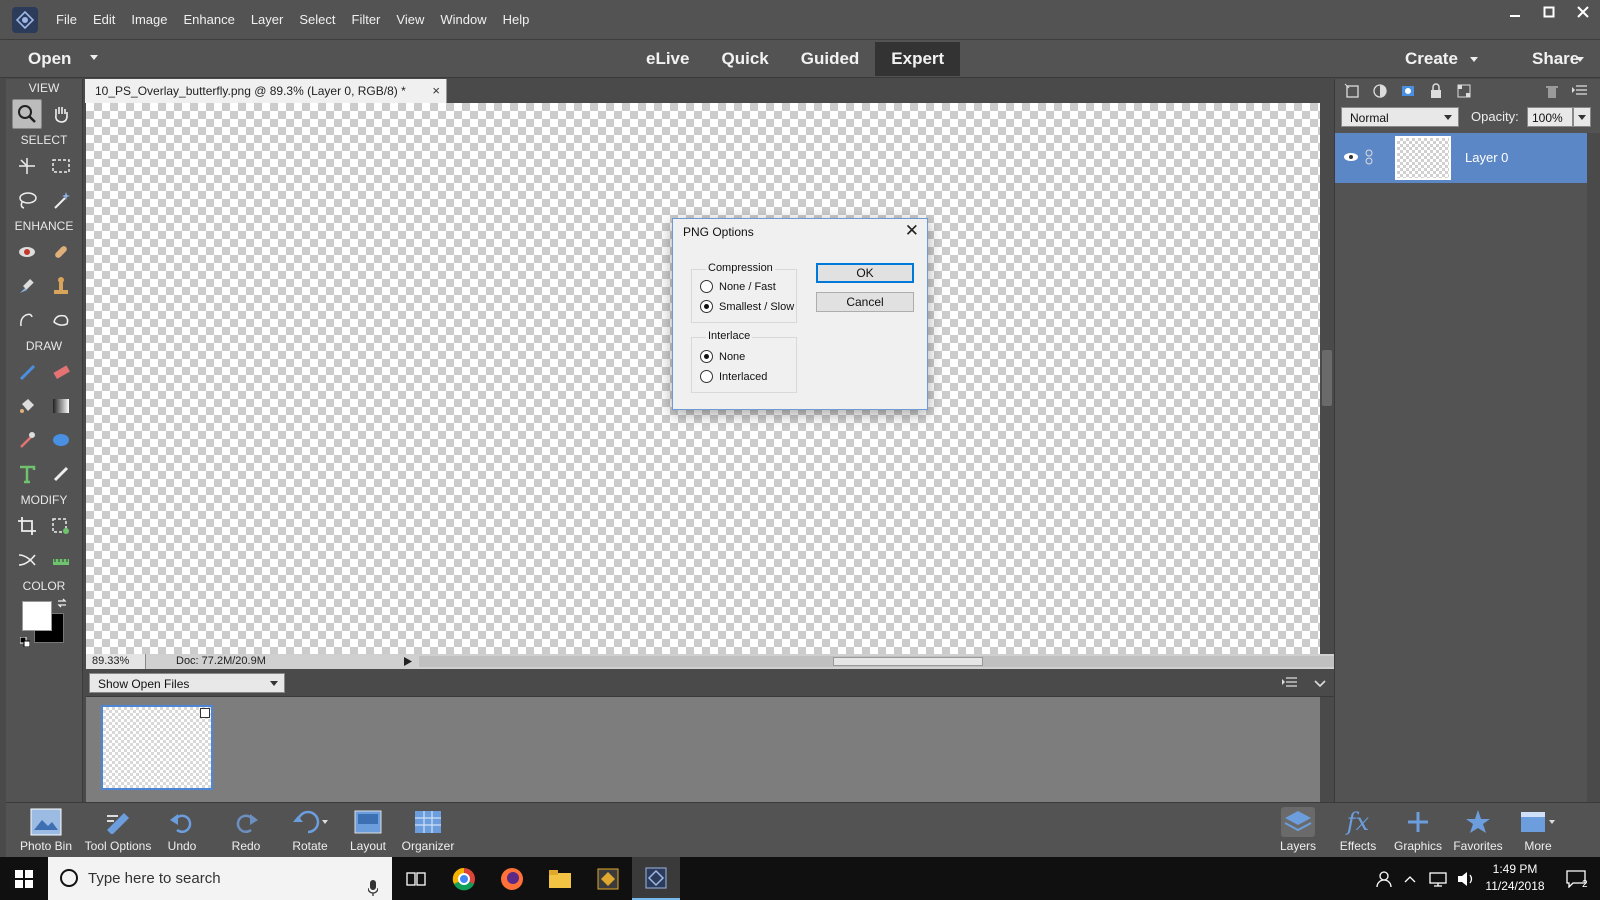  What do you see at coordinates (25, 642) in the screenshot?
I see `default-colors-icon` at bounding box center [25, 642].